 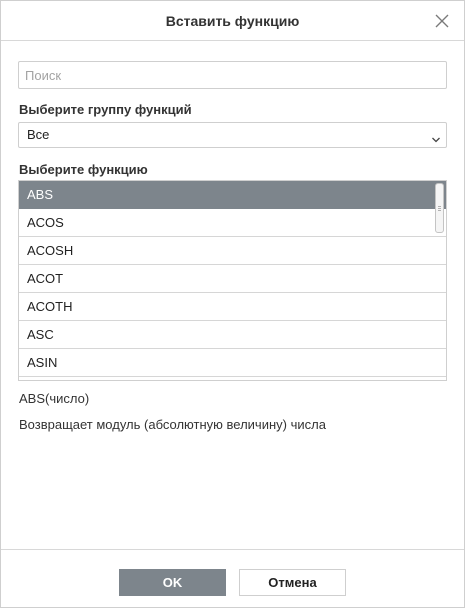 I want to click on dialog-header: Вставить функцию, so click(x=232, y=21).